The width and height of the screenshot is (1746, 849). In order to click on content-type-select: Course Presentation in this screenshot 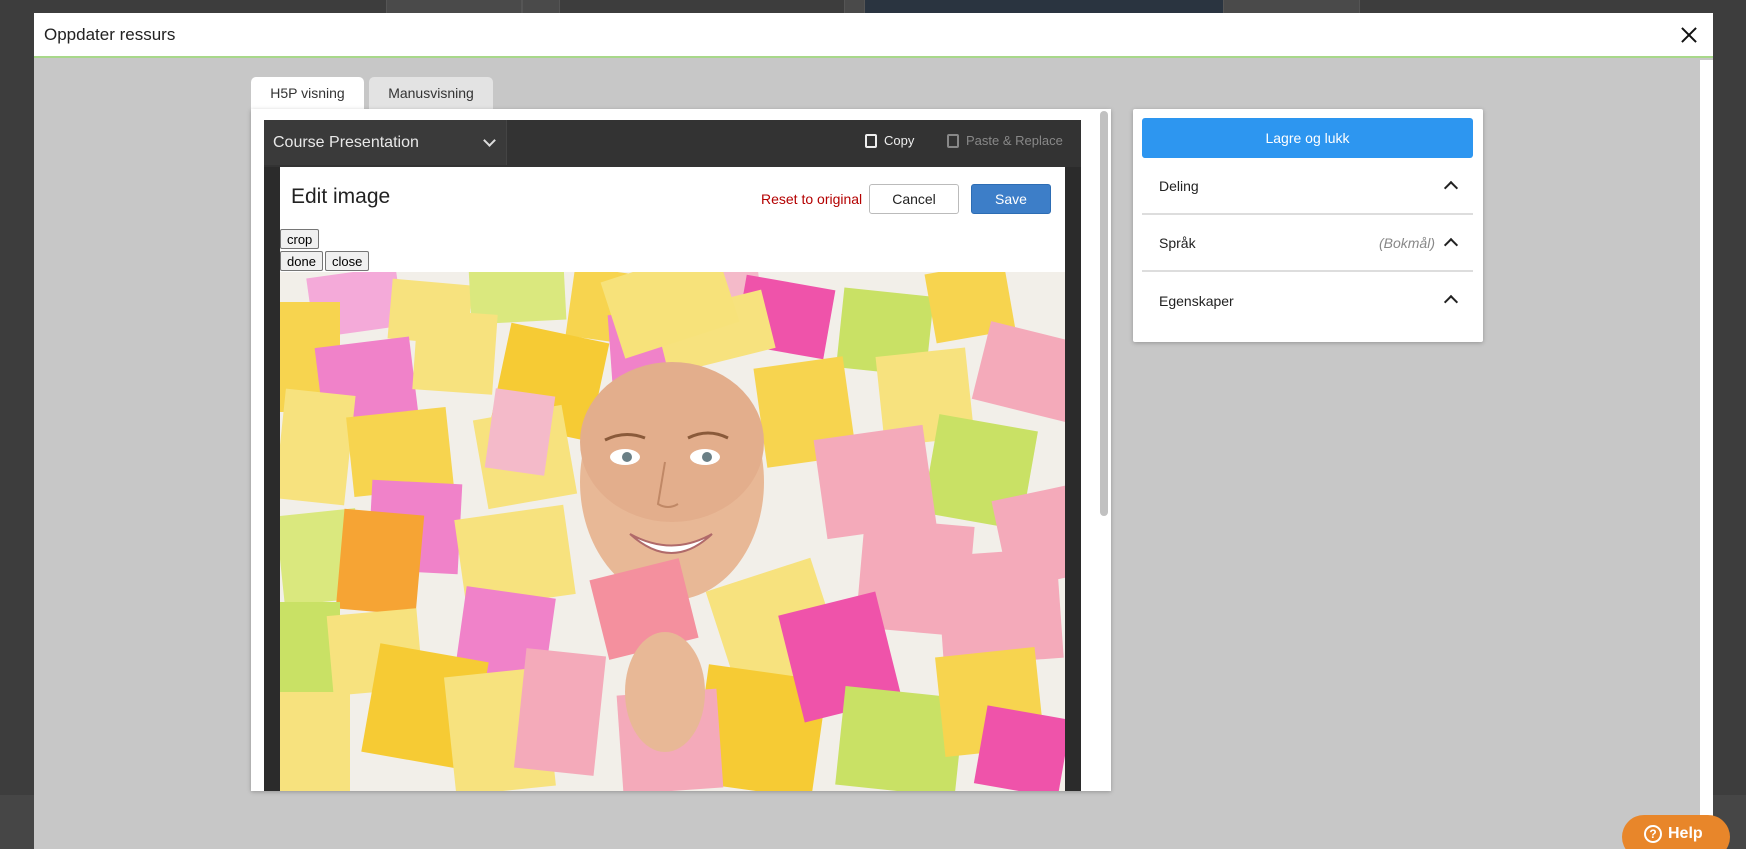, I will do `click(385, 142)`.